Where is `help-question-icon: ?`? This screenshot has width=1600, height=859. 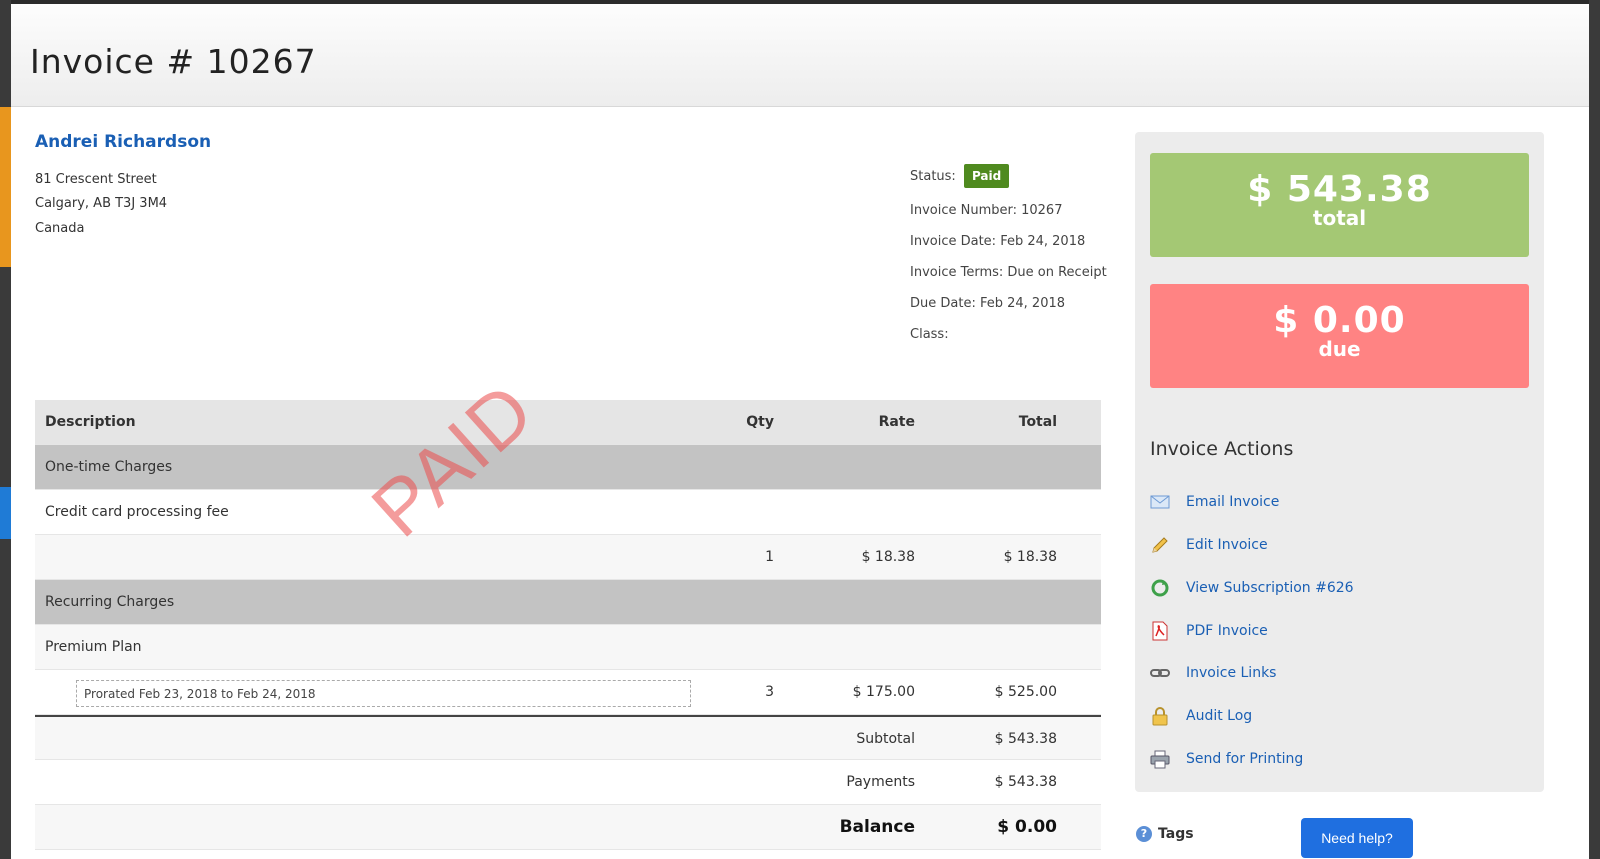 help-question-icon: ? is located at coordinates (1144, 834).